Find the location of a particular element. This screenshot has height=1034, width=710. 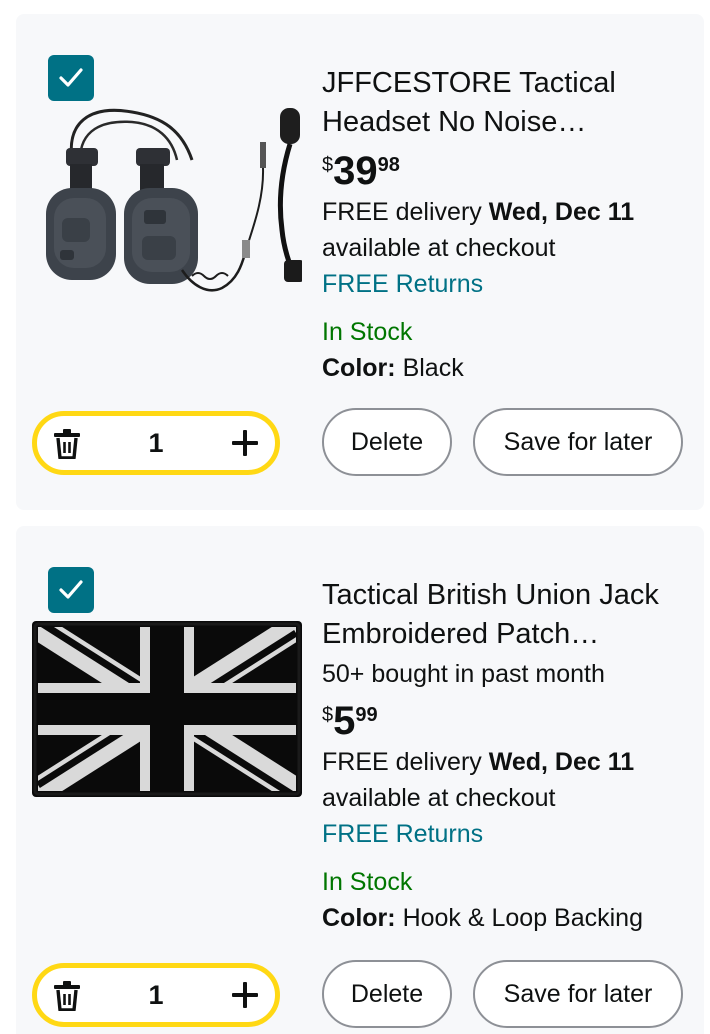

color-attribute: Color: Hook & Loop Backing is located at coordinates (507, 918).